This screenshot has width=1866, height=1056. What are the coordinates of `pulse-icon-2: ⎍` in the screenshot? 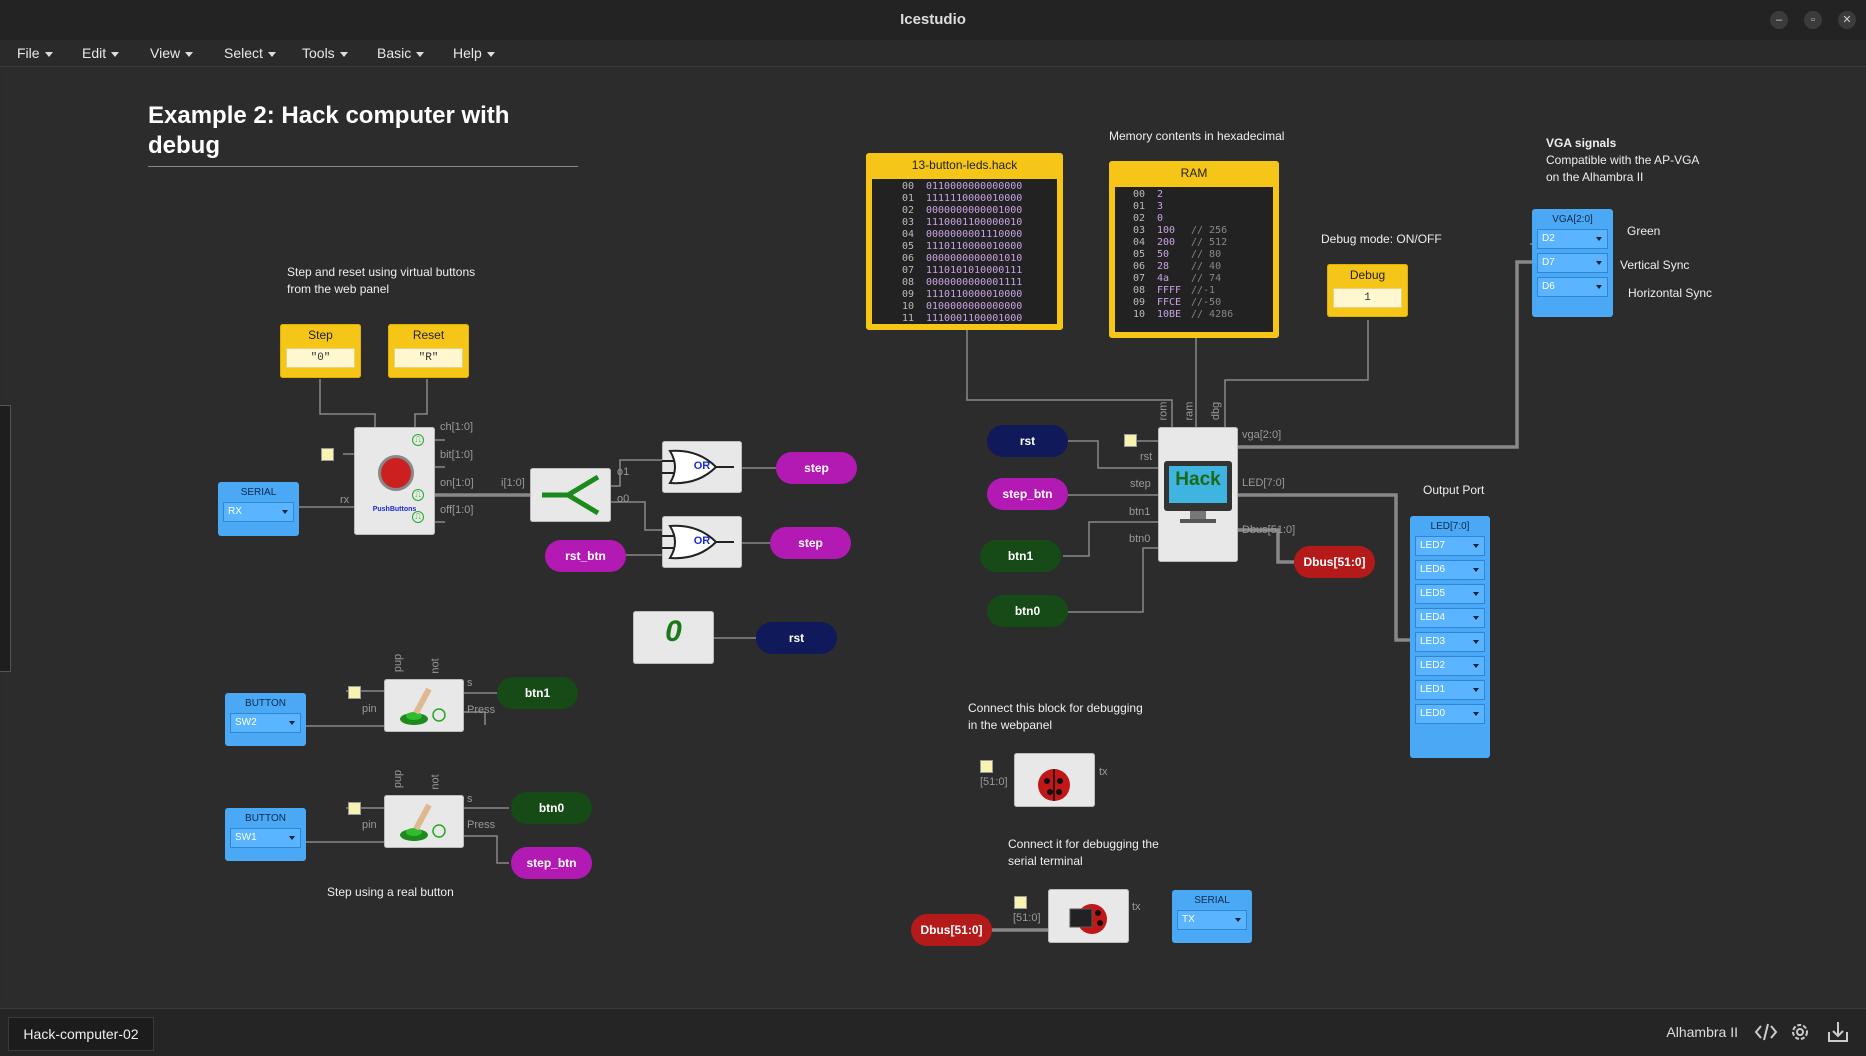 It's located at (418, 495).